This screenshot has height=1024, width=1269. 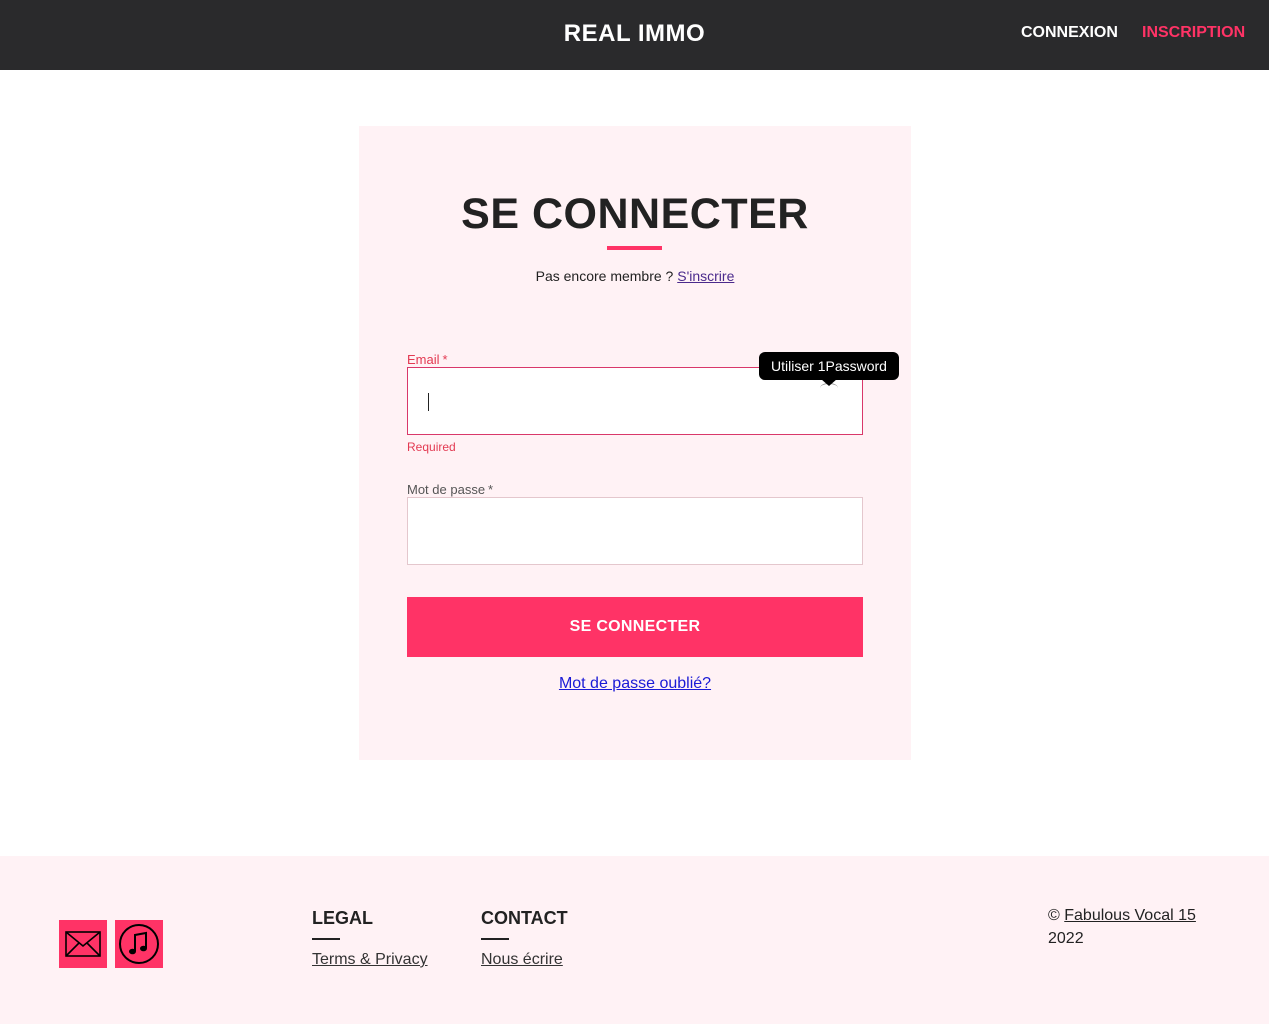 What do you see at coordinates (829, 369) in the screenshot?
I see `password-manager-tooltip: Utiliser 1Password` at bounding box center [829, 369].